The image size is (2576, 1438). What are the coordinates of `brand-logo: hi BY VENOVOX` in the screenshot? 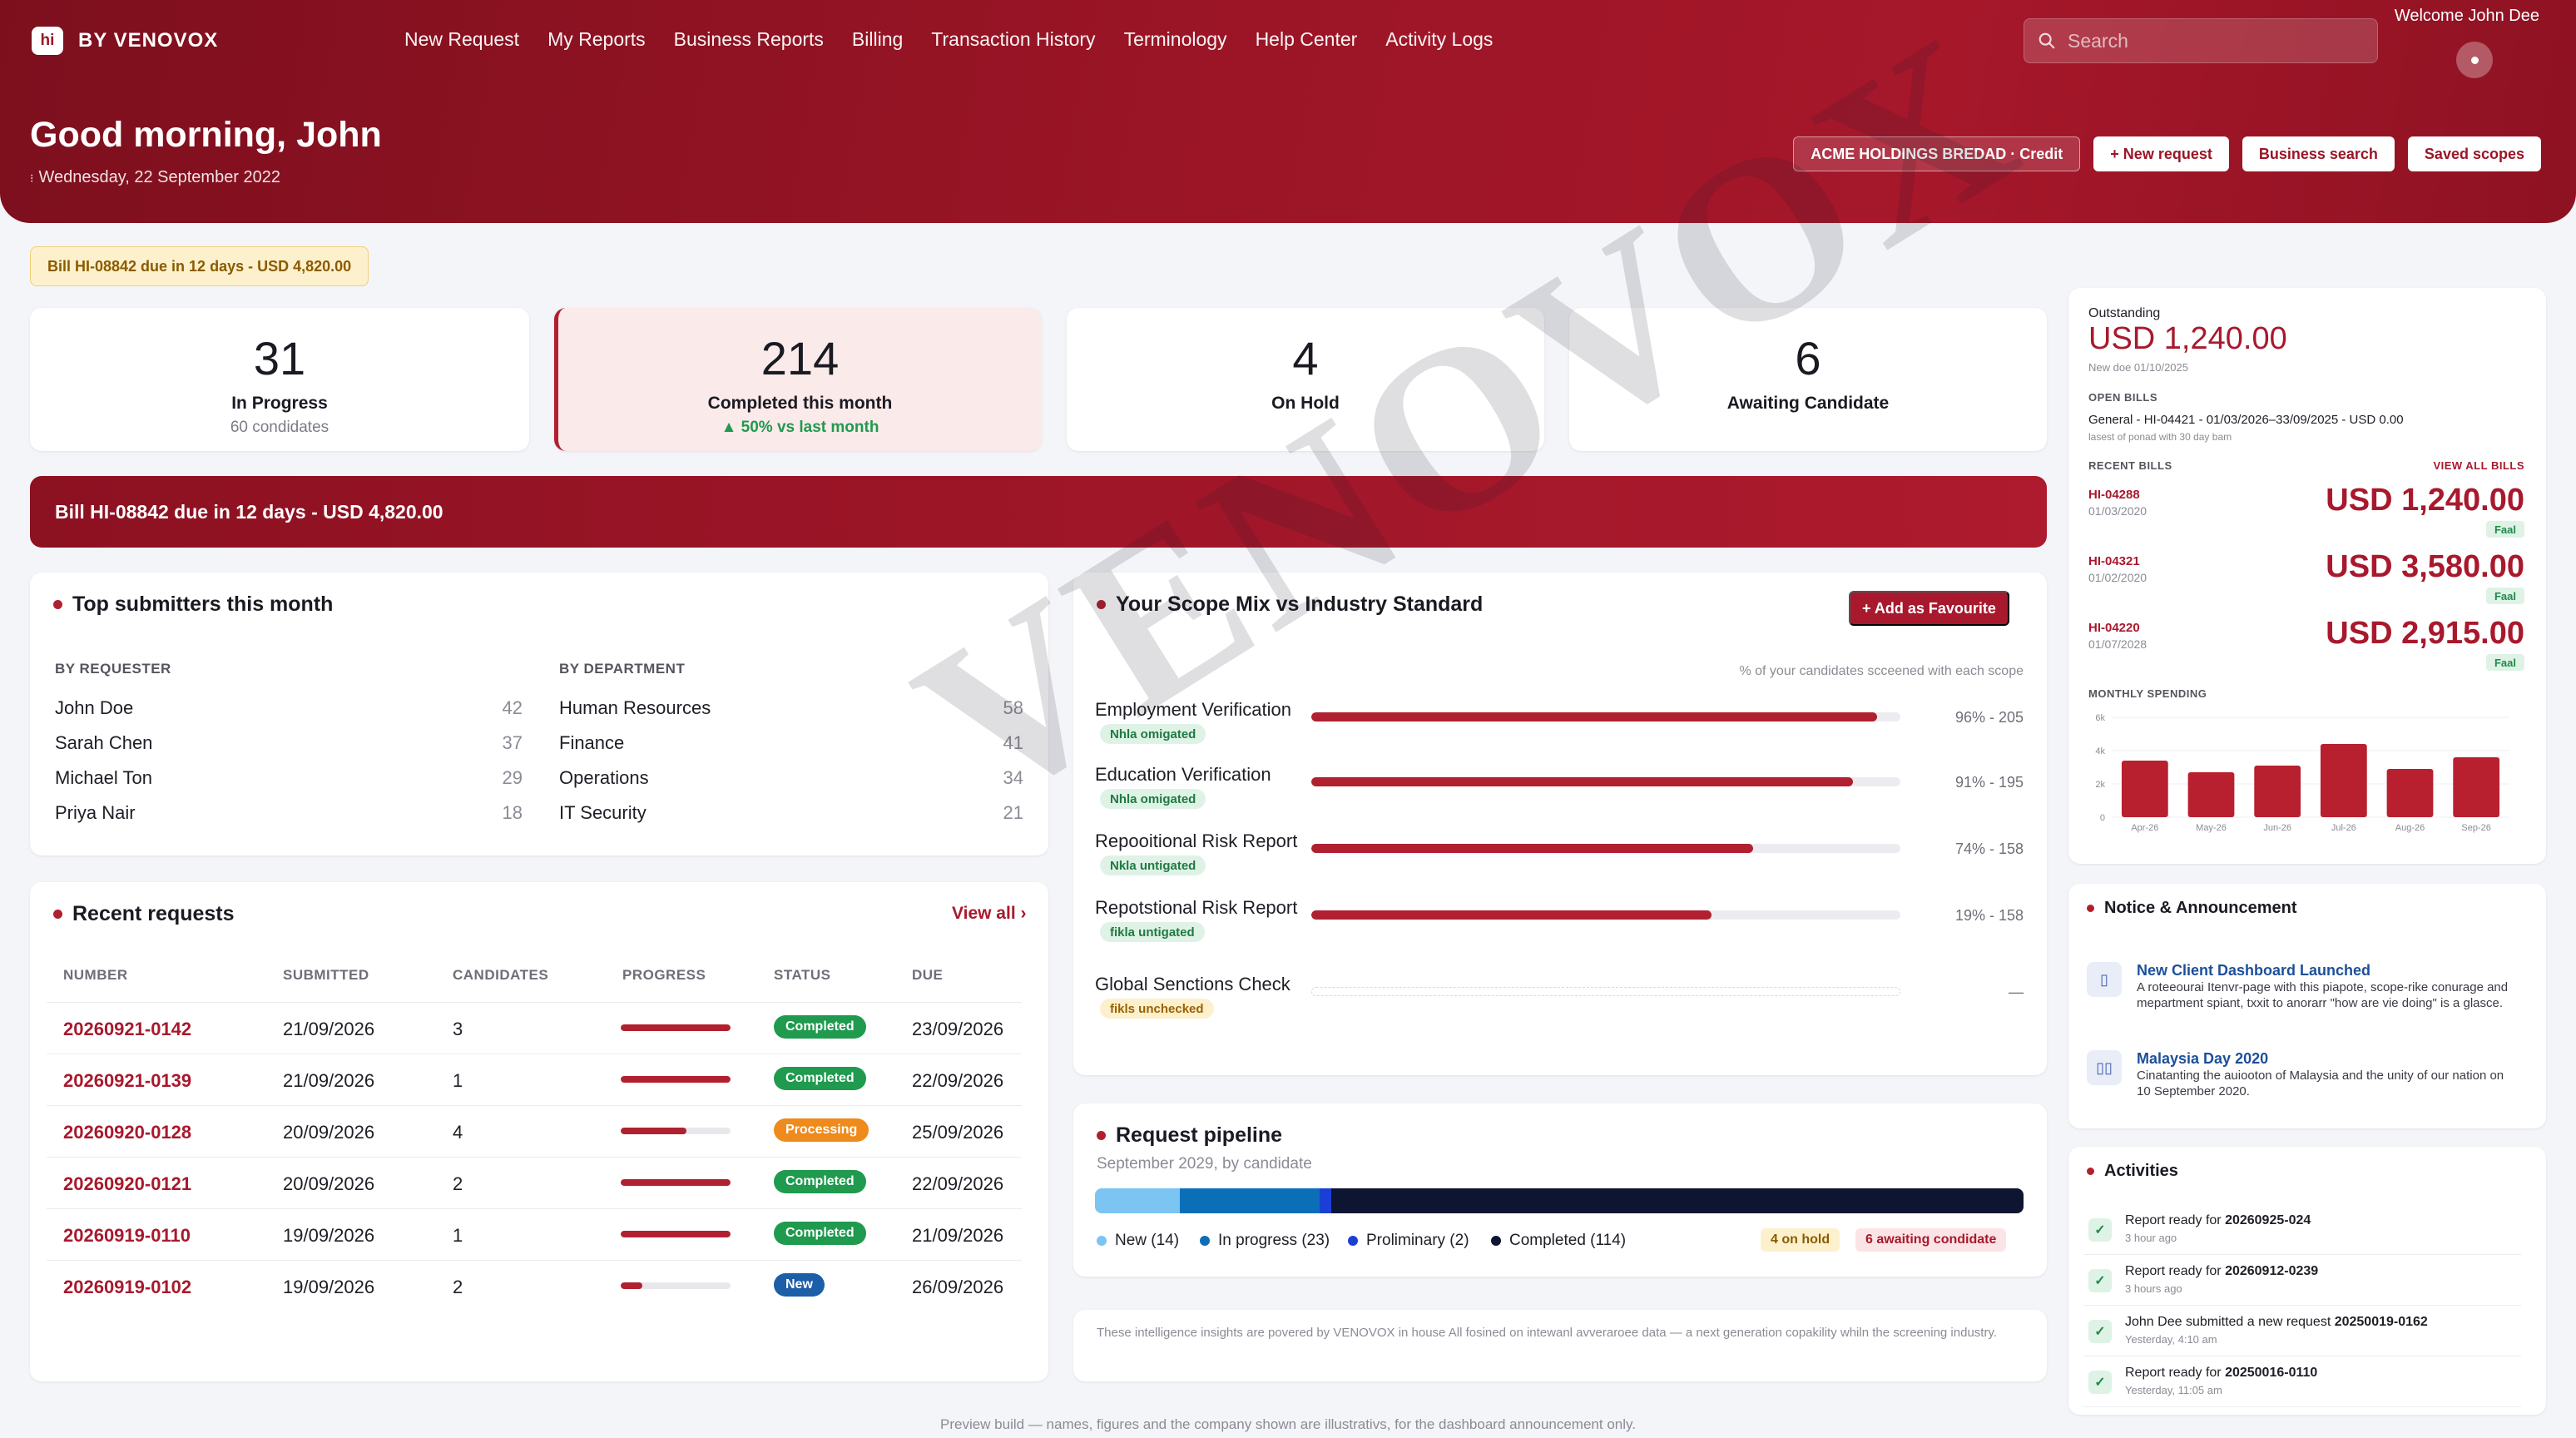 It's located at (125, 41).